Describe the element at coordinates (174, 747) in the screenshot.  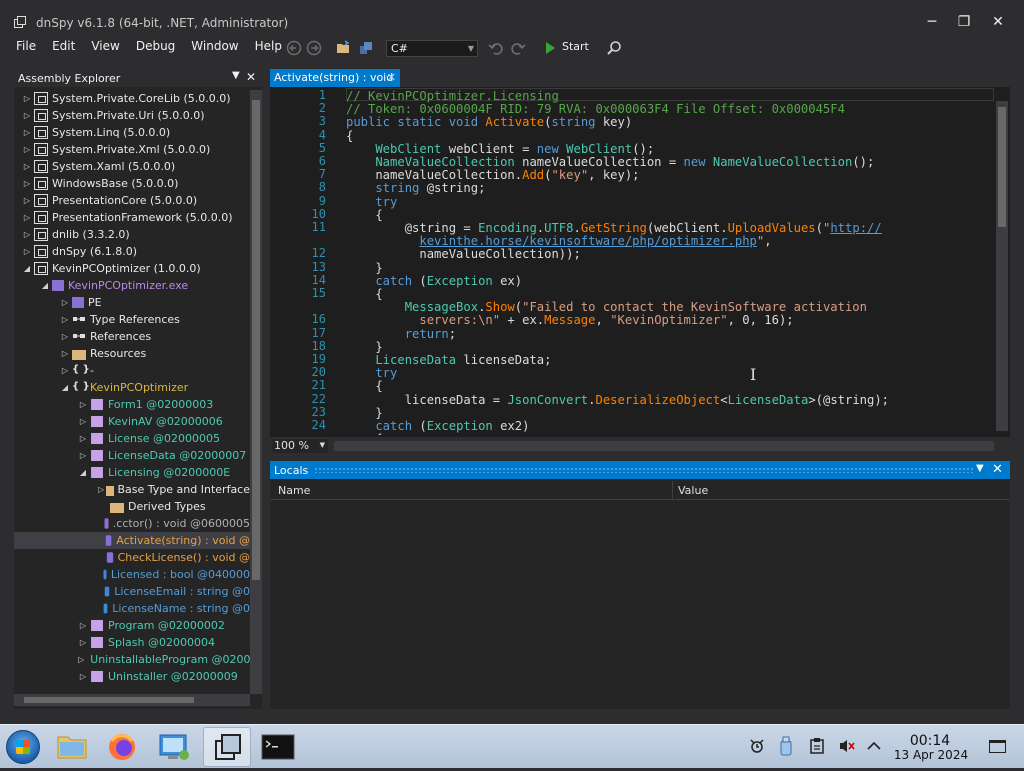
I see `taskbar-control-panel` at that location.